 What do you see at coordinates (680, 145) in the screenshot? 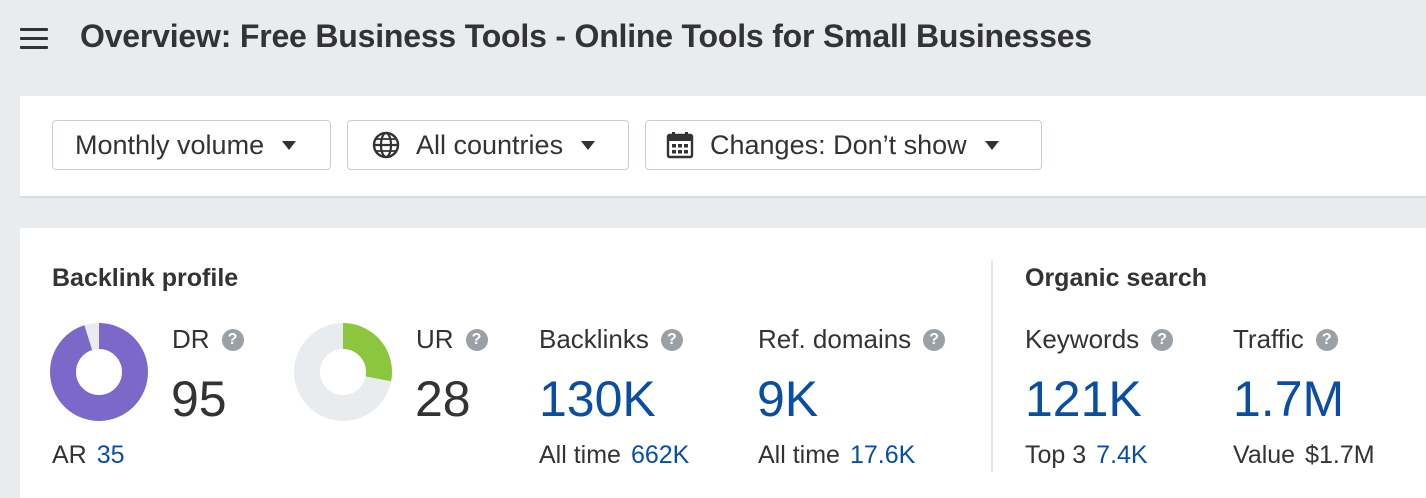
I see `calendar-icon` at bounding box center [680, 145].